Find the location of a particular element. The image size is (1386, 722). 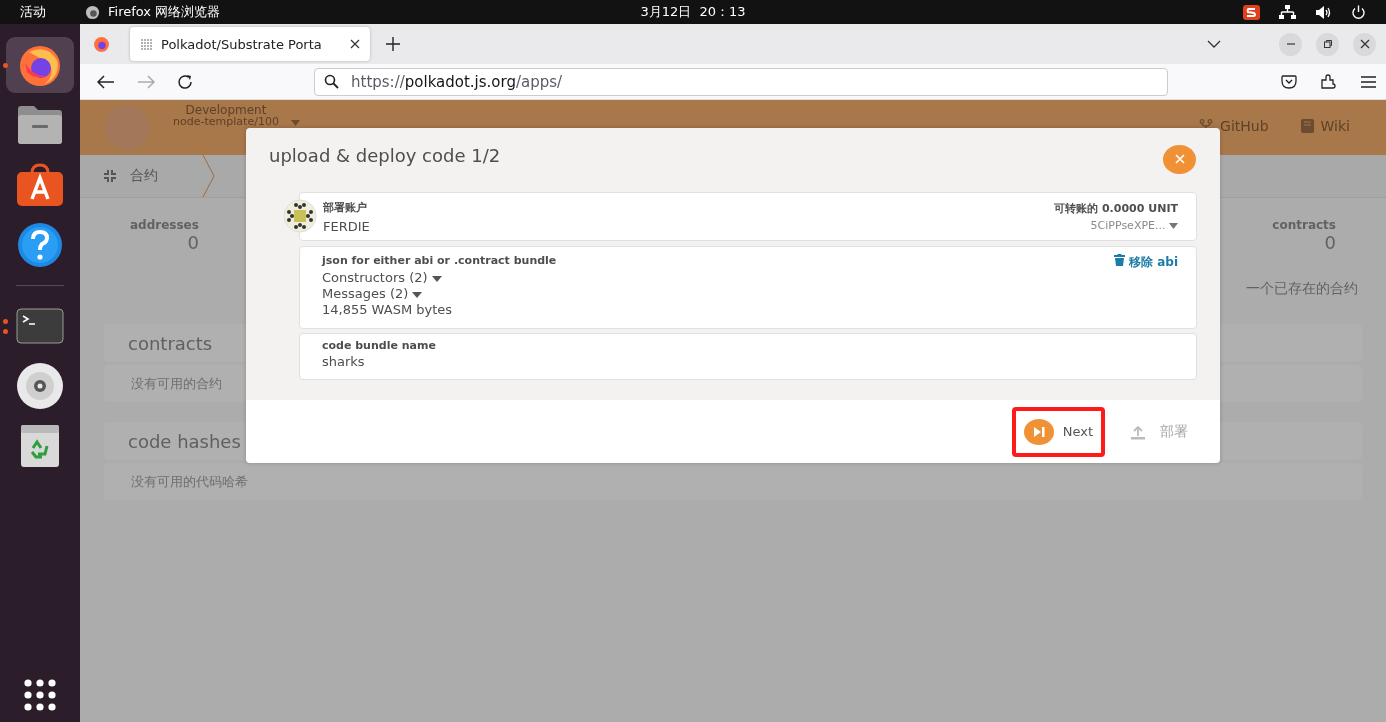

app-menu: Firefox 网络浏览器 is located at coordinates (164, 12).